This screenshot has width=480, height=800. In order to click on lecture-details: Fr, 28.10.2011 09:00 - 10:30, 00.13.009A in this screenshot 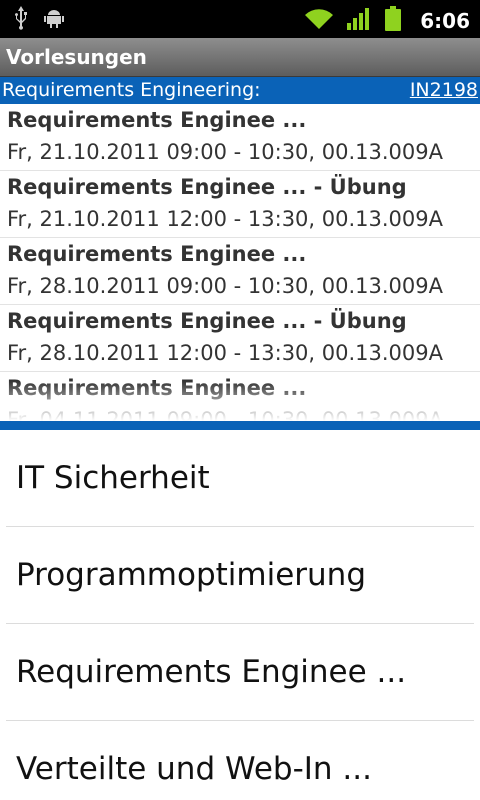, I will do `click(225, 286)`.